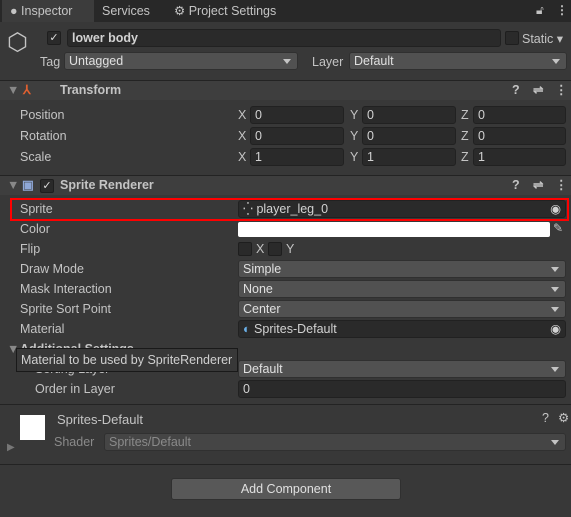 This screenshot has height=517, width=571. What do you see at coordinates (542, 38) in the screenshot?
I see `static-dropdown: Static ▾` at bounding box center [542, 38].